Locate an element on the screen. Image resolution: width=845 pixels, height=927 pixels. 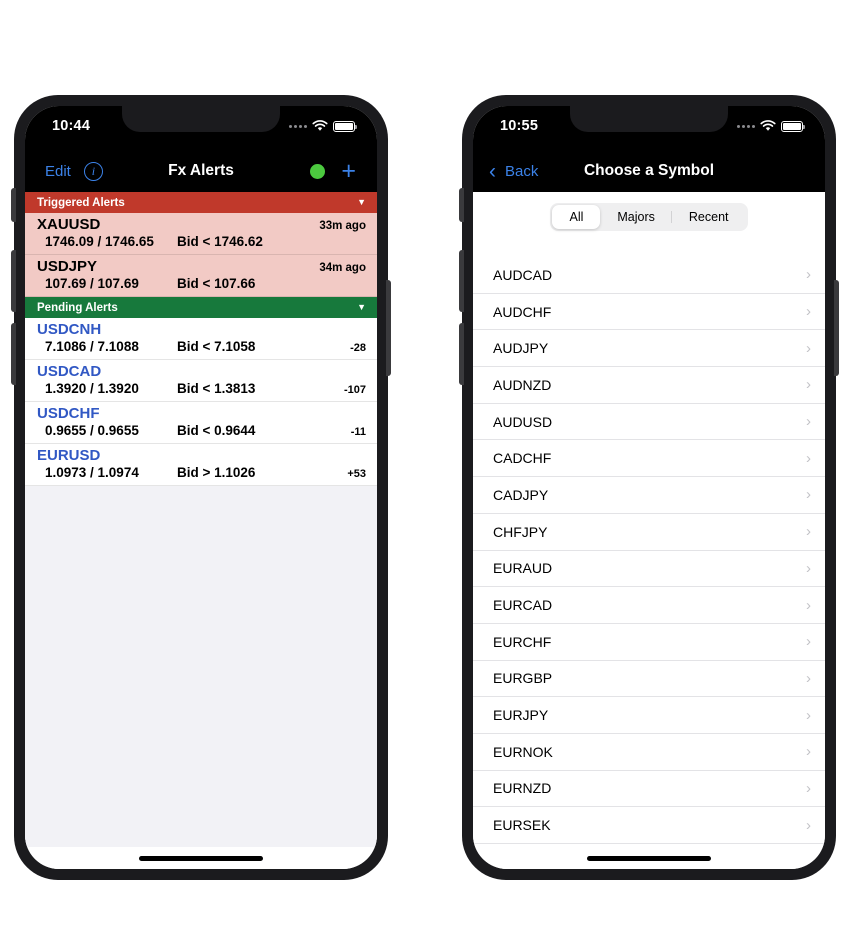
back-button: Back is located at coordinates (521, 171).